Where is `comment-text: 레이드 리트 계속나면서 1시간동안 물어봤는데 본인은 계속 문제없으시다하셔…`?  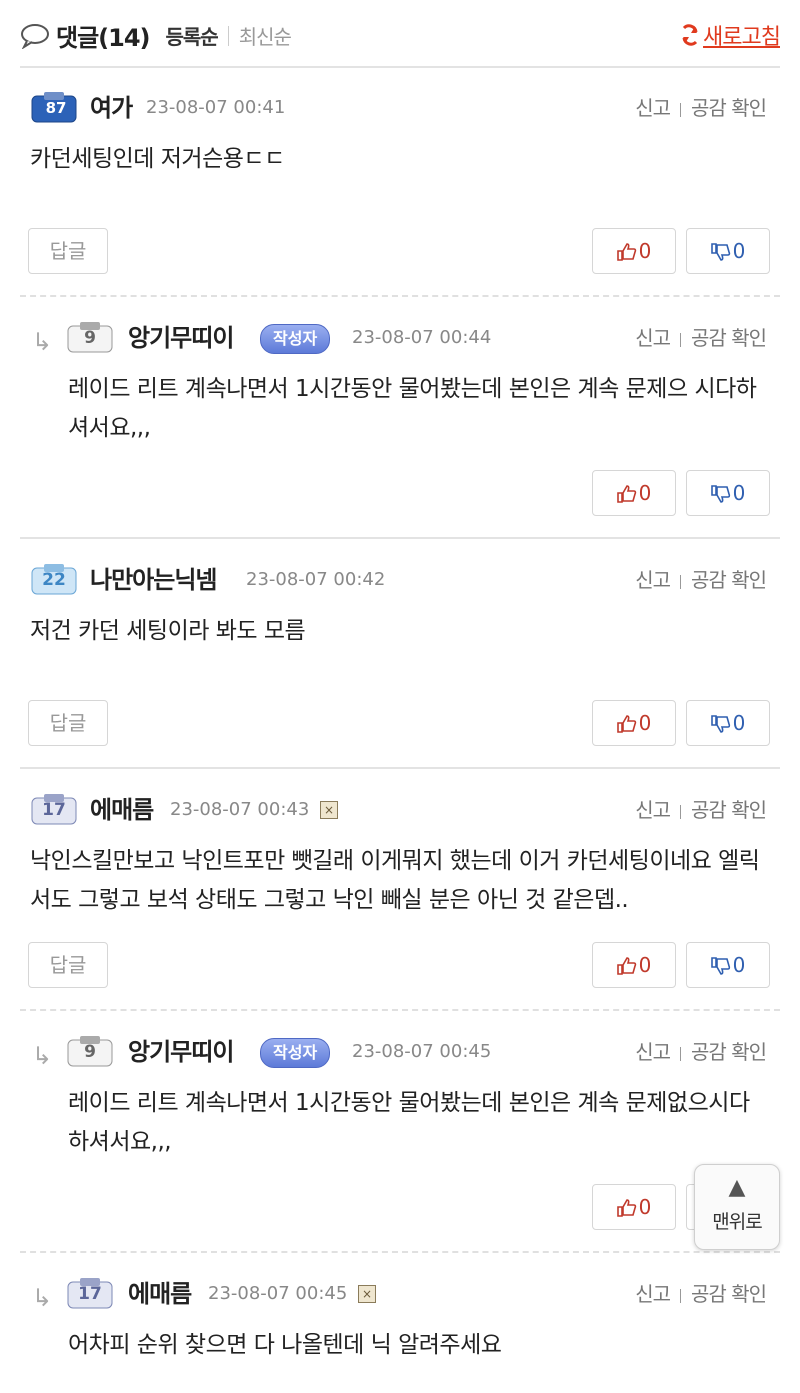 comment-text: 레이드 리트 계속나면서 1시간동안 물어봤는데 본인은 계속 문제없으시다하셔… is located at coordinates (409, 1122).